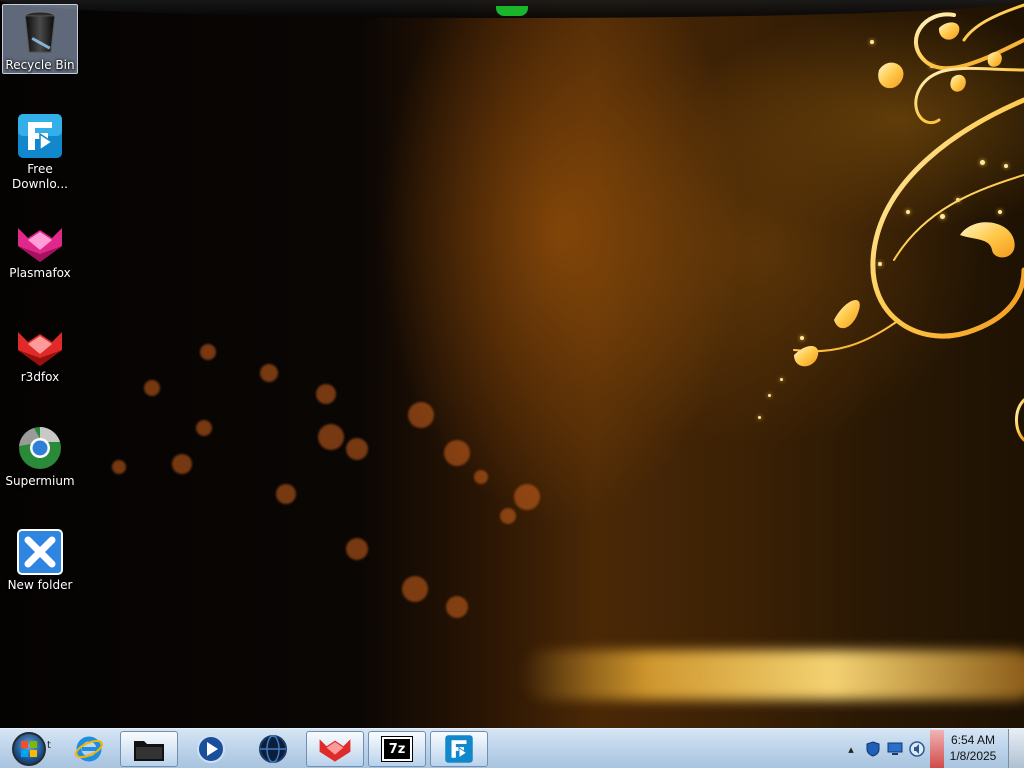  I want to click on explorer-folder-icon, so click(149, 751).